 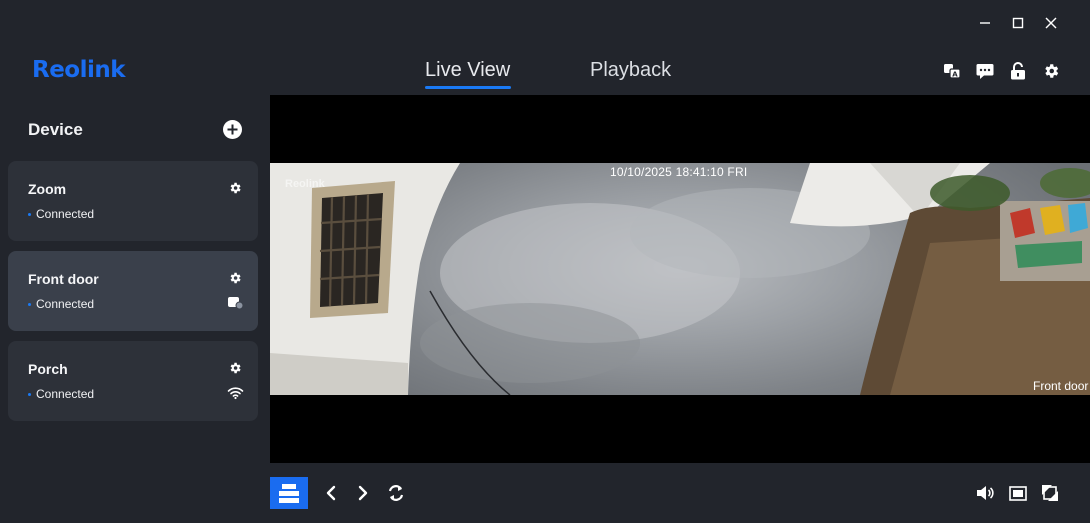 What do you see at coordinates (305, 184) in the screenshot?
I see `video-watermark: Reolink` at bounding box center [305, 184].